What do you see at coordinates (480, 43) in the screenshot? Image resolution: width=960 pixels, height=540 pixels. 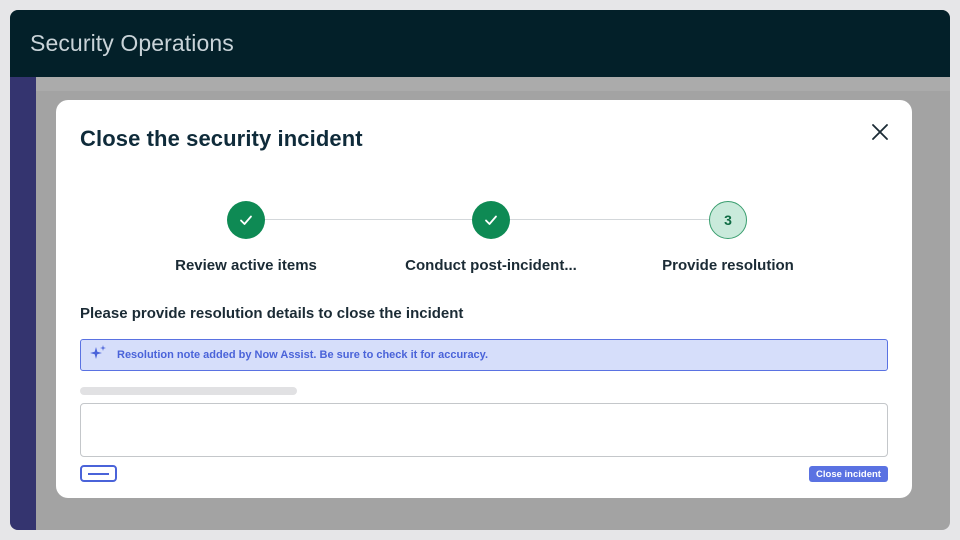 I see `app-header: Security Operations` at bounding box center [480, 43].